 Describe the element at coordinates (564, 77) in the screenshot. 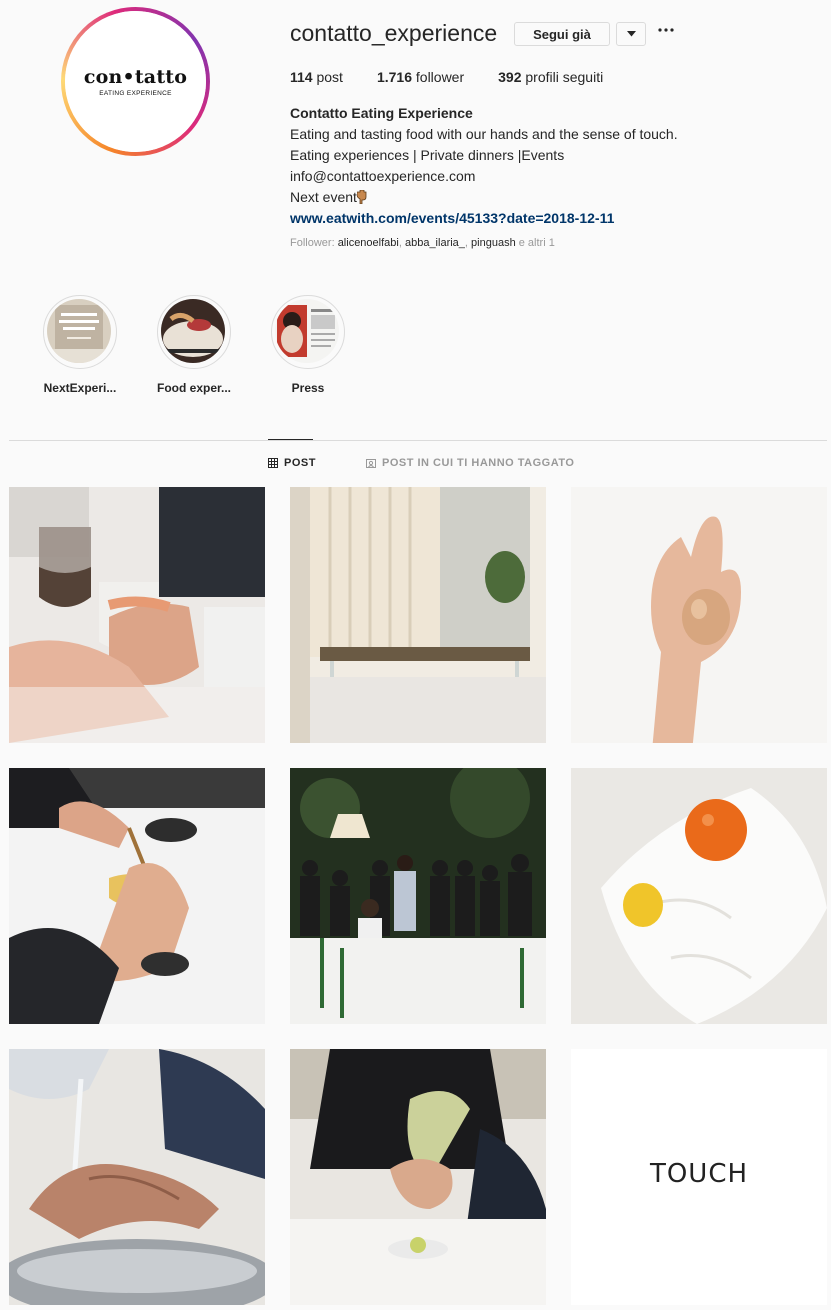

I see `following-label: profili seguiti` at that location.